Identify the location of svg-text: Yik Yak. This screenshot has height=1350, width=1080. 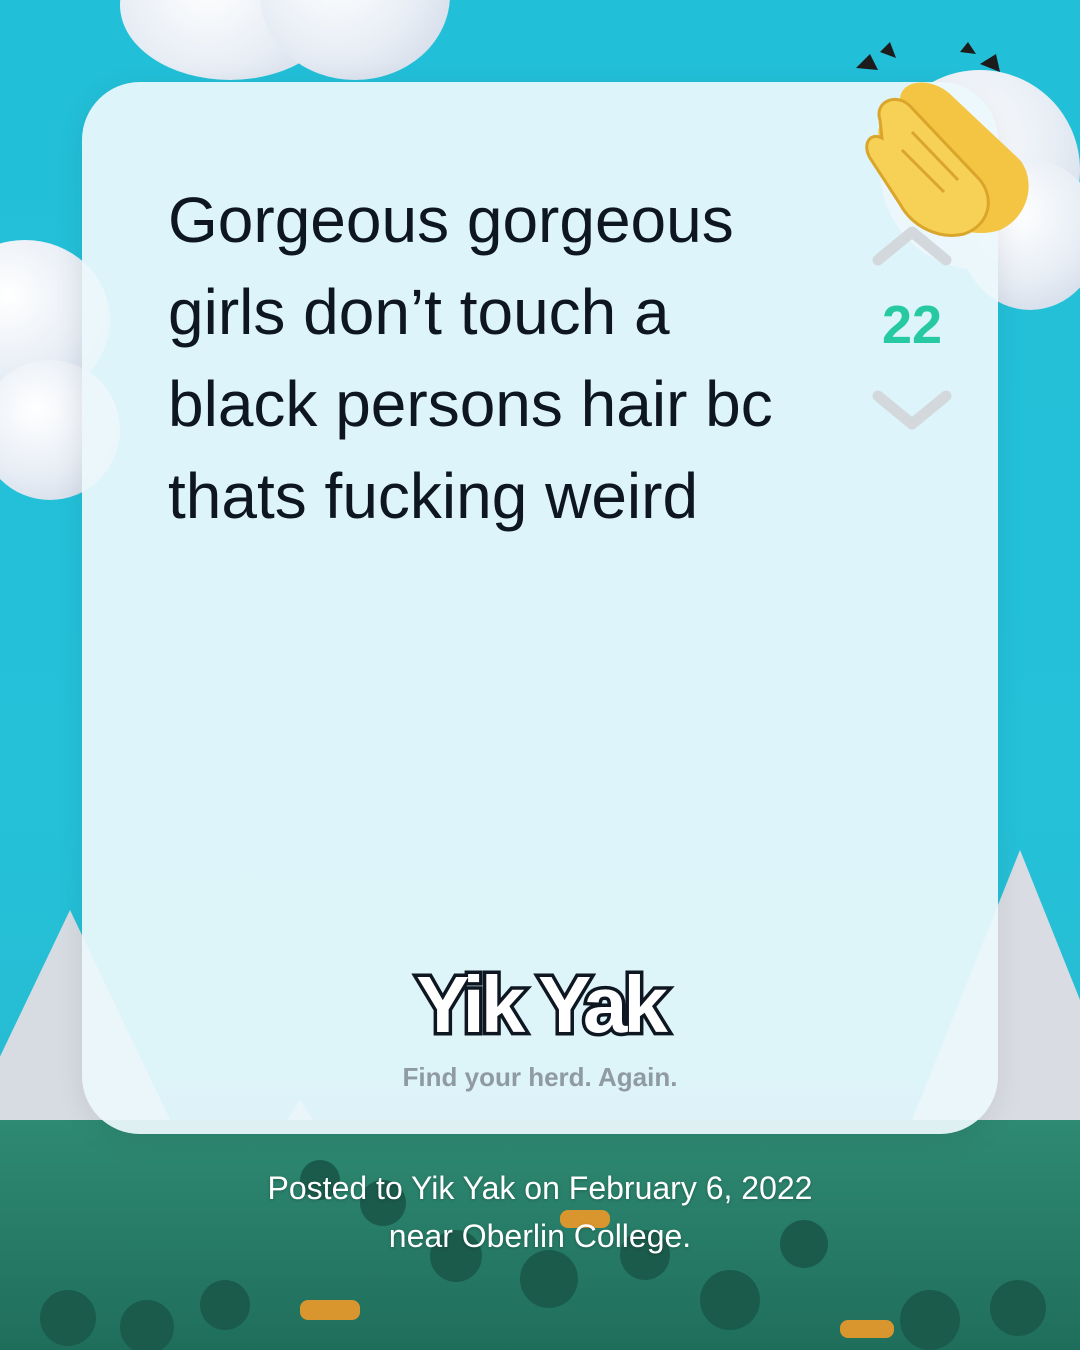
(542, 1004).